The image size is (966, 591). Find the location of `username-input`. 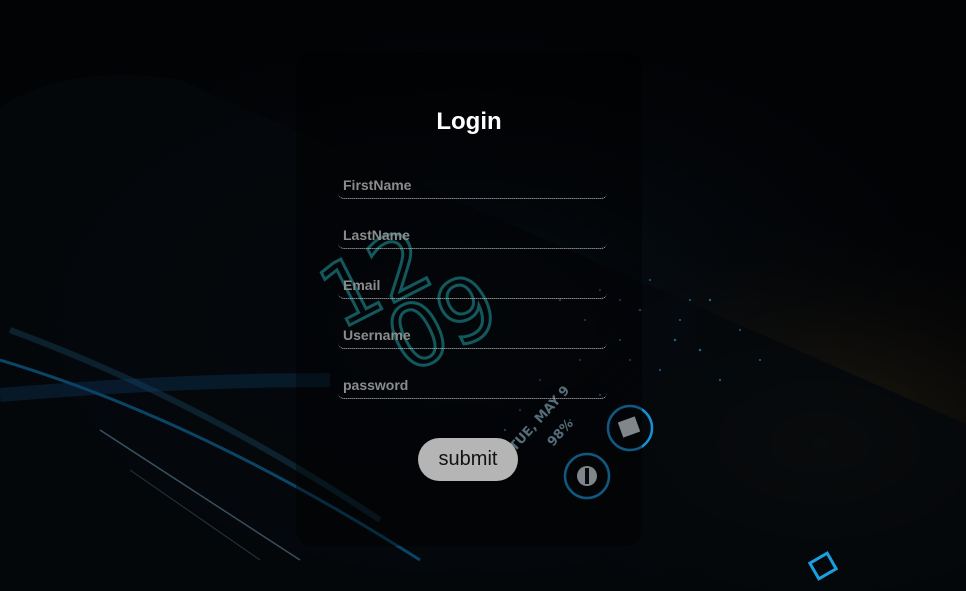

username-input is located at coordinates (472, 335).